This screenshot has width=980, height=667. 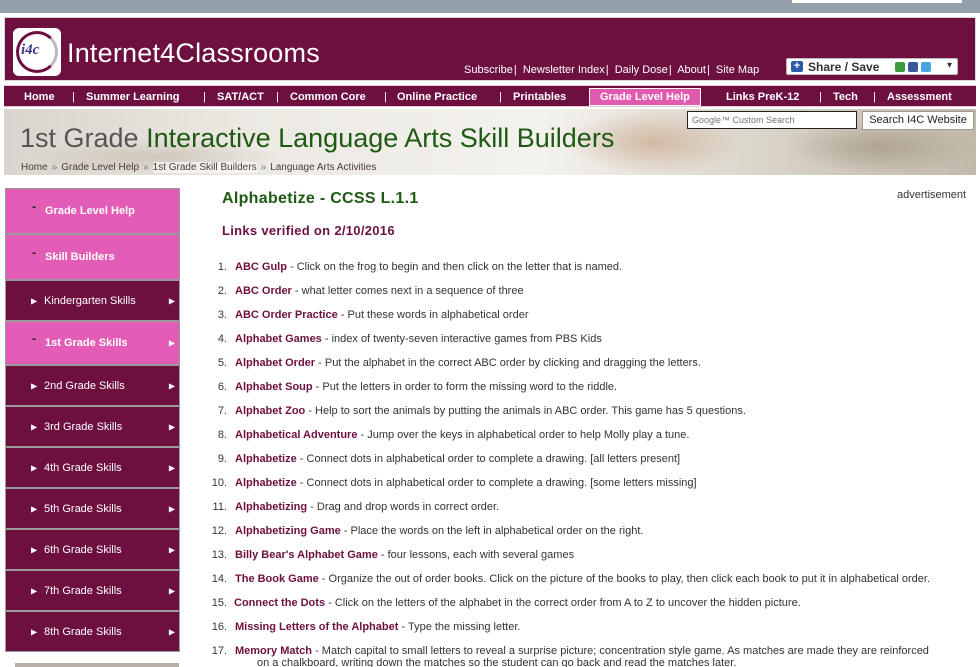 I want to click on link-the-book-game: The Book Game, so click(x=277, y=579).